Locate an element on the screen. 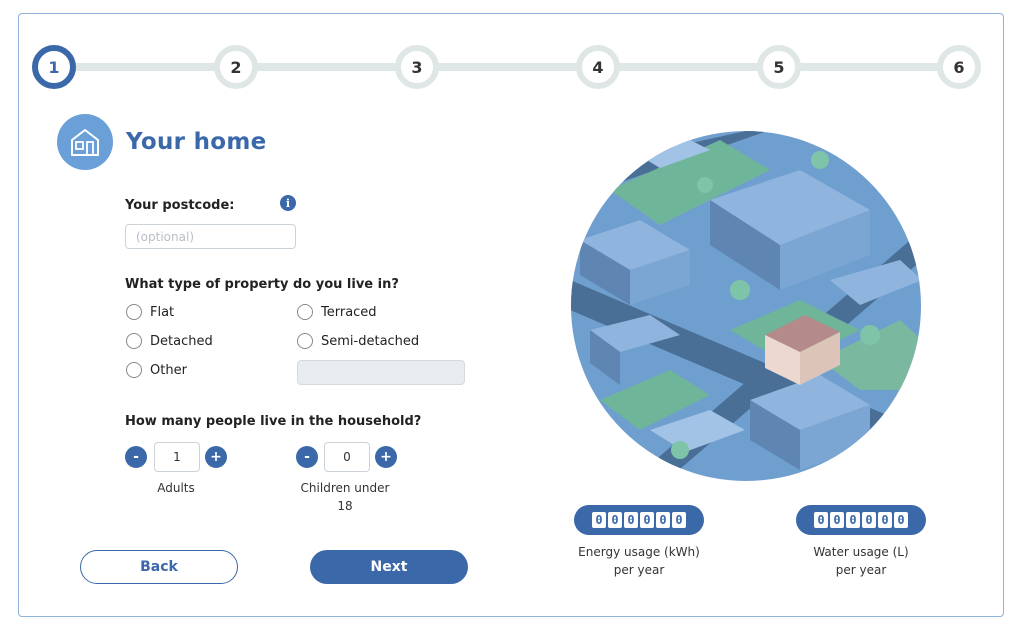  next-button: Next is located at coordinates (389, 567).